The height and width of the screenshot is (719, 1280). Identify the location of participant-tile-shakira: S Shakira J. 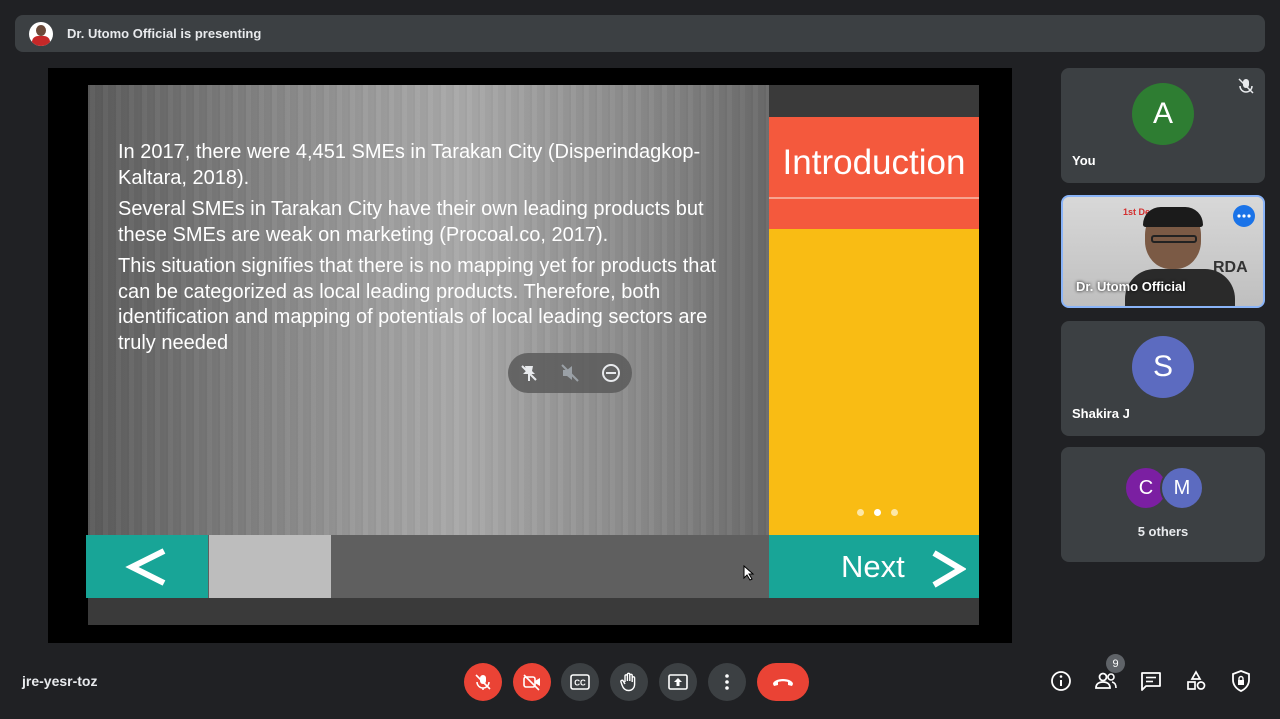
(1163, 378).